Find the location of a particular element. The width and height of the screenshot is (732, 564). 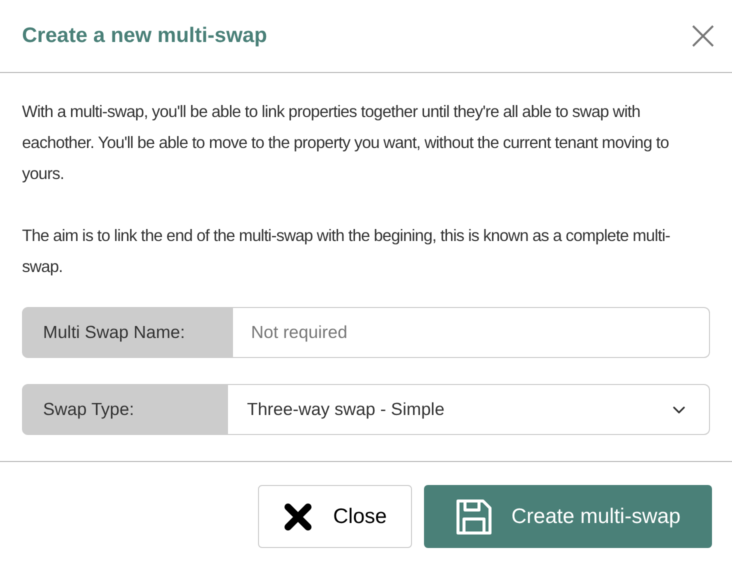

swap-type-select: Three-way swap - Simple is located at coordinates (469, 409).